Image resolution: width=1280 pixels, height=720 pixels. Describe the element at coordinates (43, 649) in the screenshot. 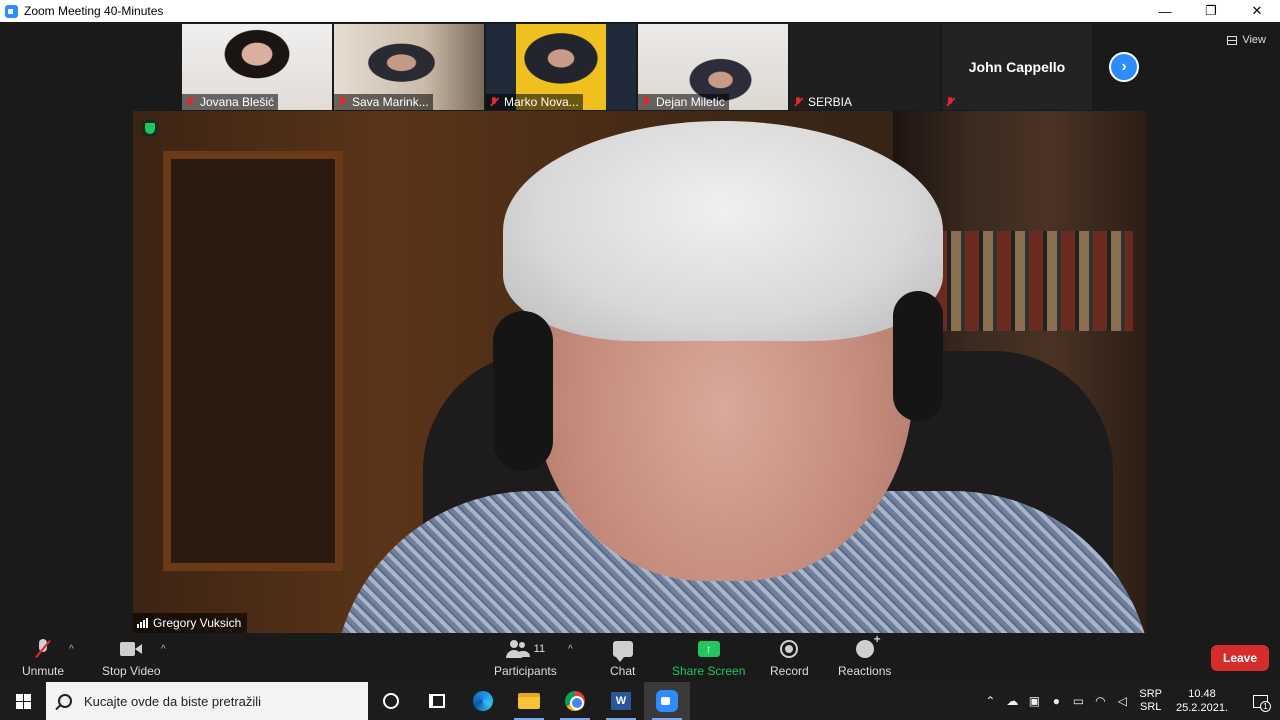

I see `microphone-muted-icon` at that location.